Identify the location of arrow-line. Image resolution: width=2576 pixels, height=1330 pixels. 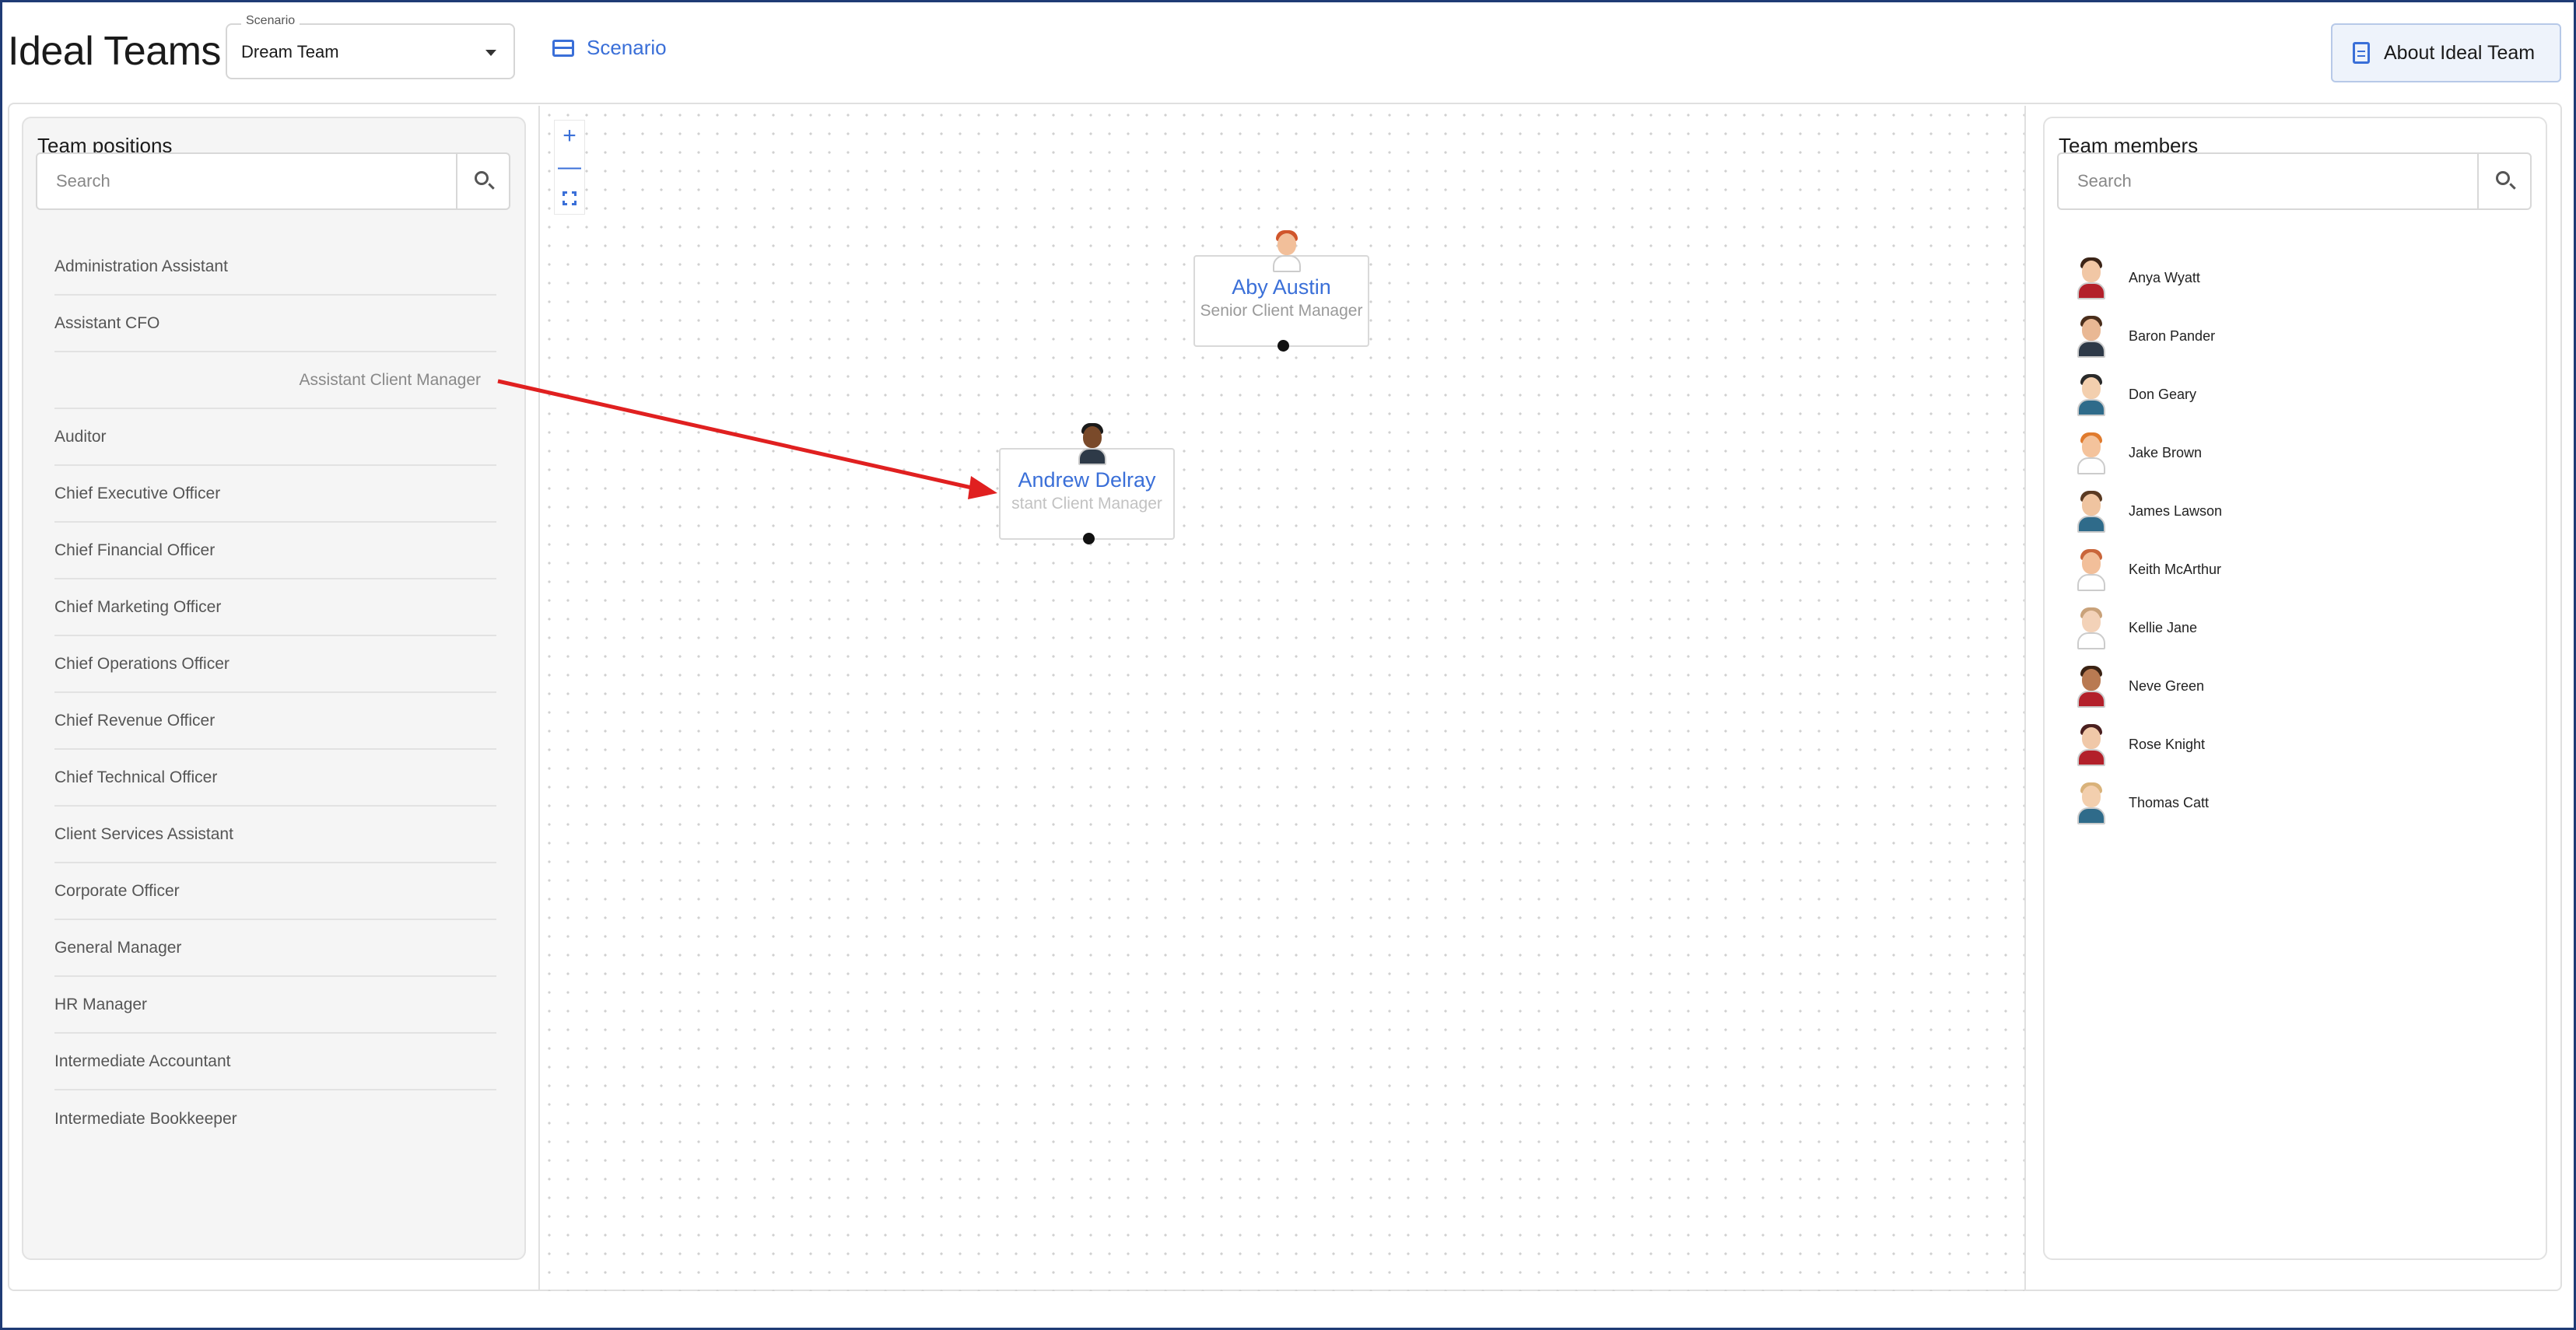
(740, 435).